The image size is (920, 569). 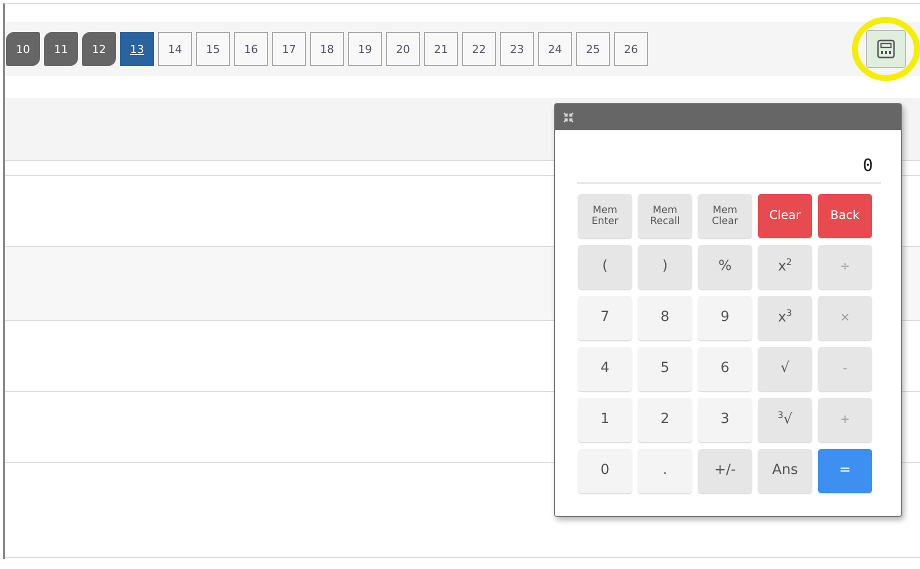 What do you see at coordinates (23, 49) in the screenshot?
I see `page-button: 10` at bounding box center [23, 49].